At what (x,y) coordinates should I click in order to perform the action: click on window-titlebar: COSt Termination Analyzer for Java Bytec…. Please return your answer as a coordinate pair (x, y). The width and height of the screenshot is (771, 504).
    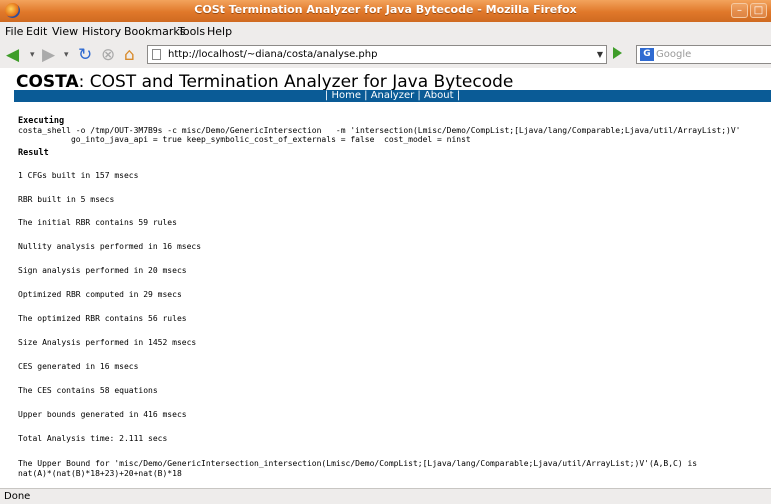
    Looking at the image, I should click on (385, 11).